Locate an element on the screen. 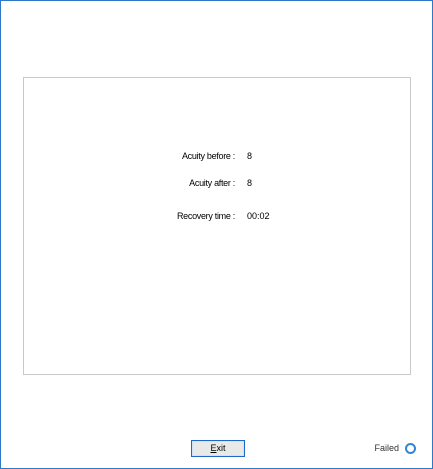  acuity-before-label: Acuity before : is located at coordinates (208, 156).